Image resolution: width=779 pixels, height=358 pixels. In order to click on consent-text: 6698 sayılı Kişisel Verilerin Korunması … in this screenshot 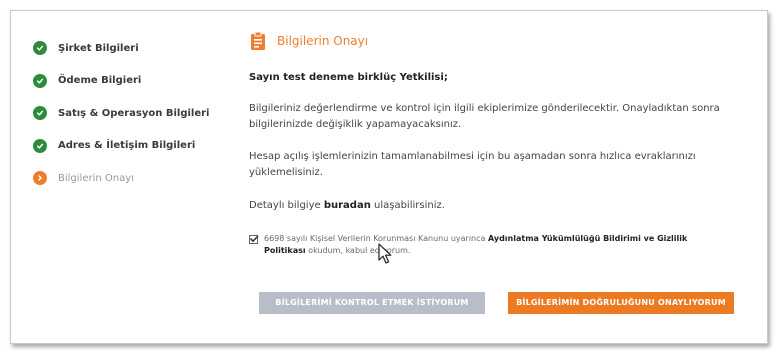, I will do `click(494, 245)`.